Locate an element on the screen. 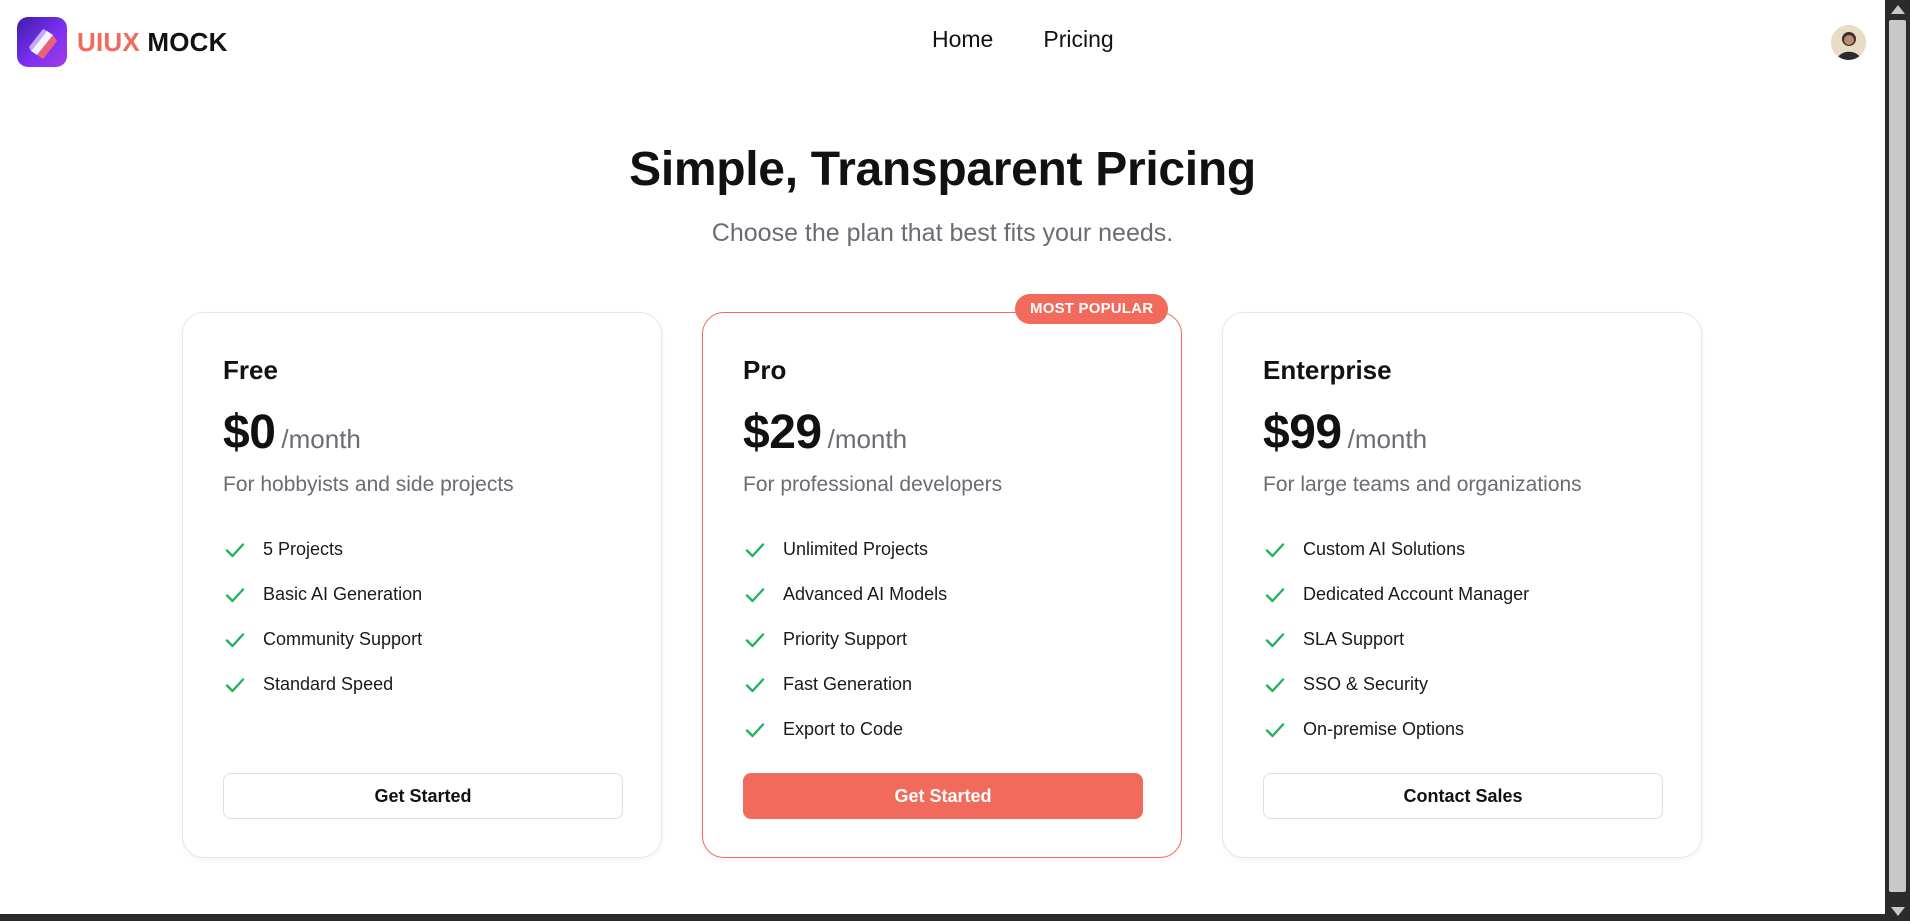 The image size is (1910, 921). user-avatar is located at coordinates (1848, 42).